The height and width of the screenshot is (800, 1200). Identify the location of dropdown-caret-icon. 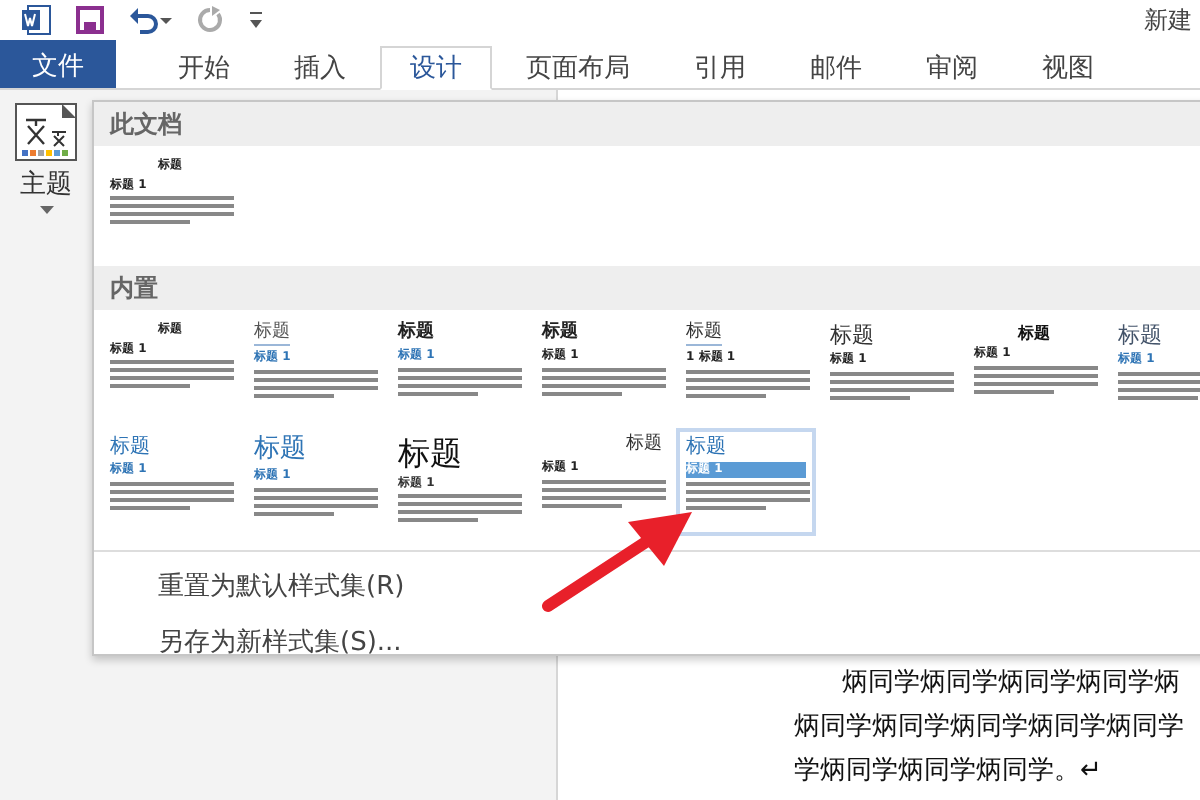
(256, 20).